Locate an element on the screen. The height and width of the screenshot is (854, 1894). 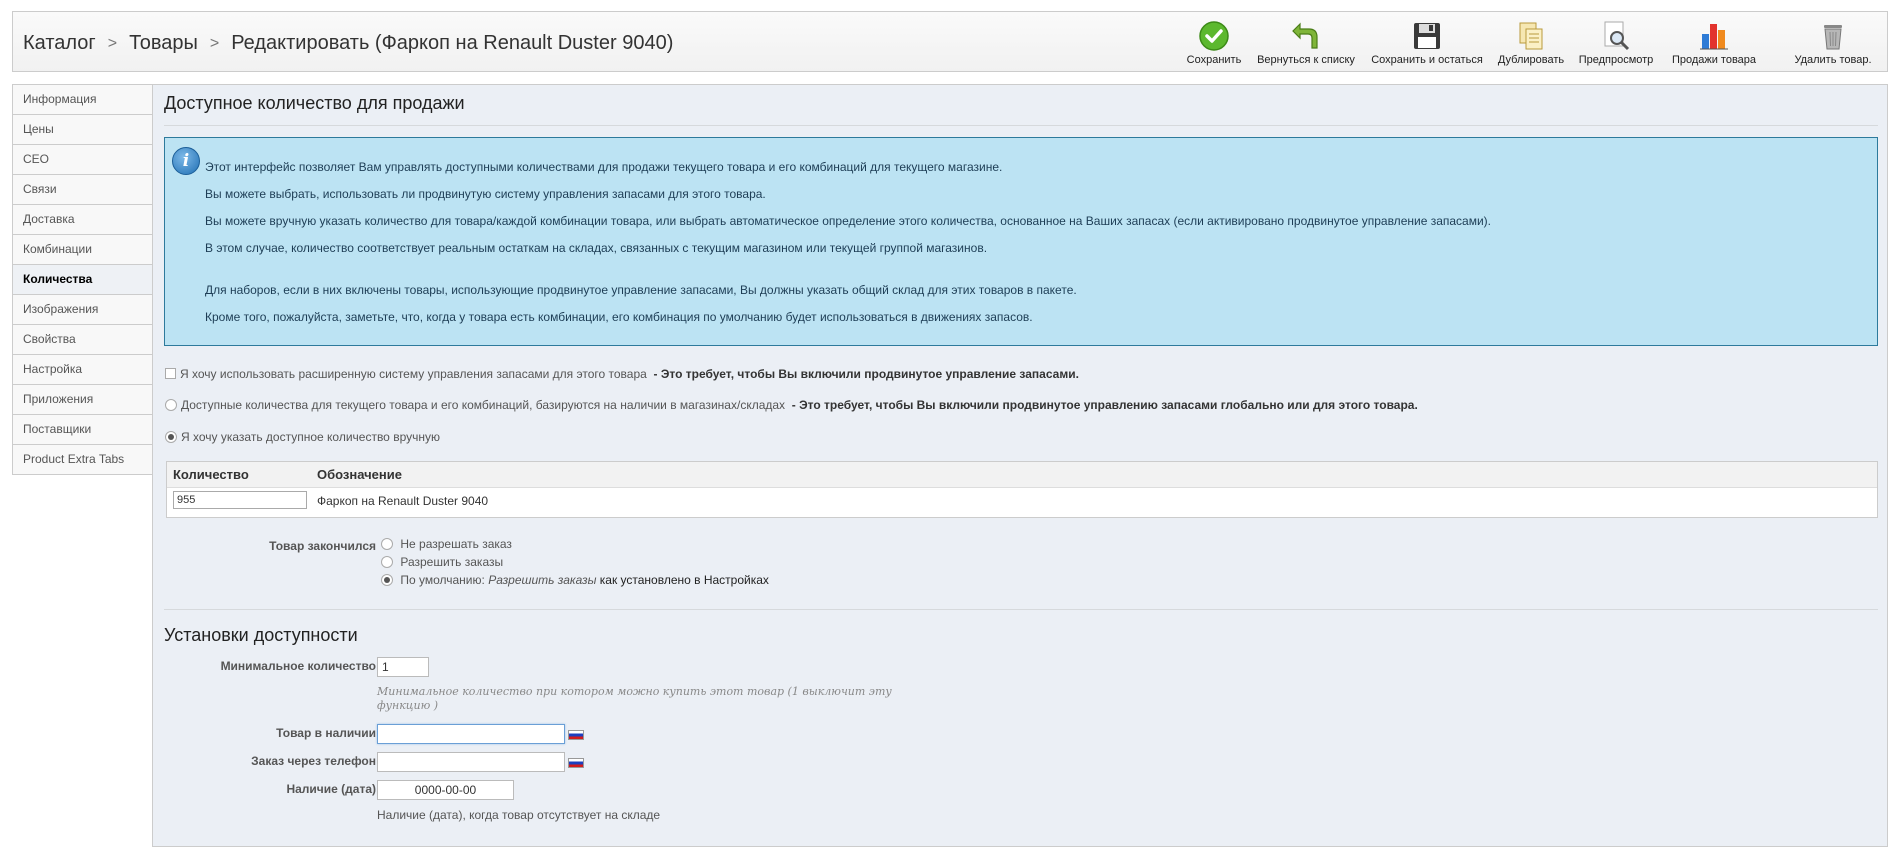
column-name-header: Обозначение is located at coordinates (359, 474).